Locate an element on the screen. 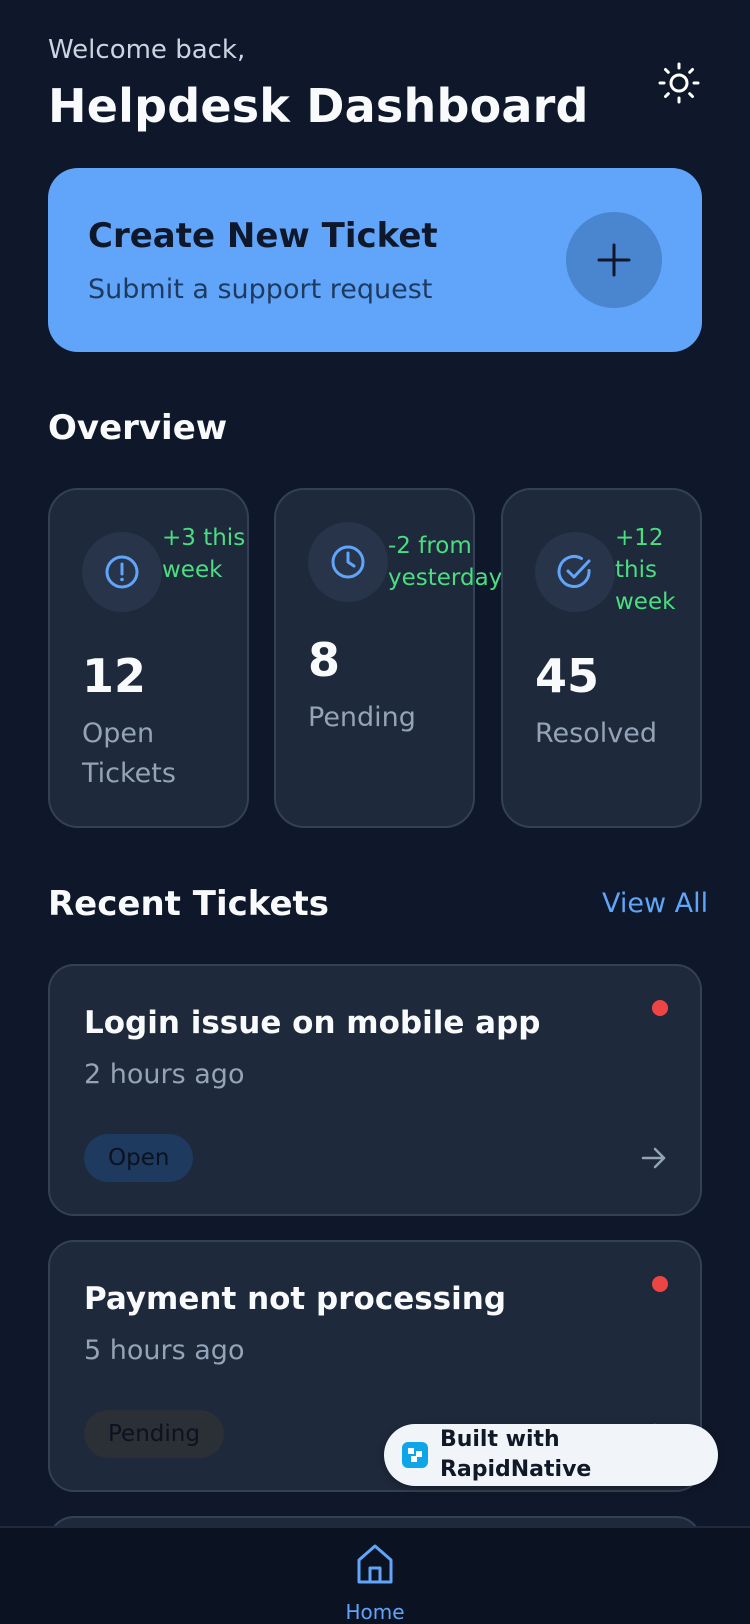 The width and height of the screenshot is (750, 1624). arrow-right-icon is located at coordinates (654, 1158).